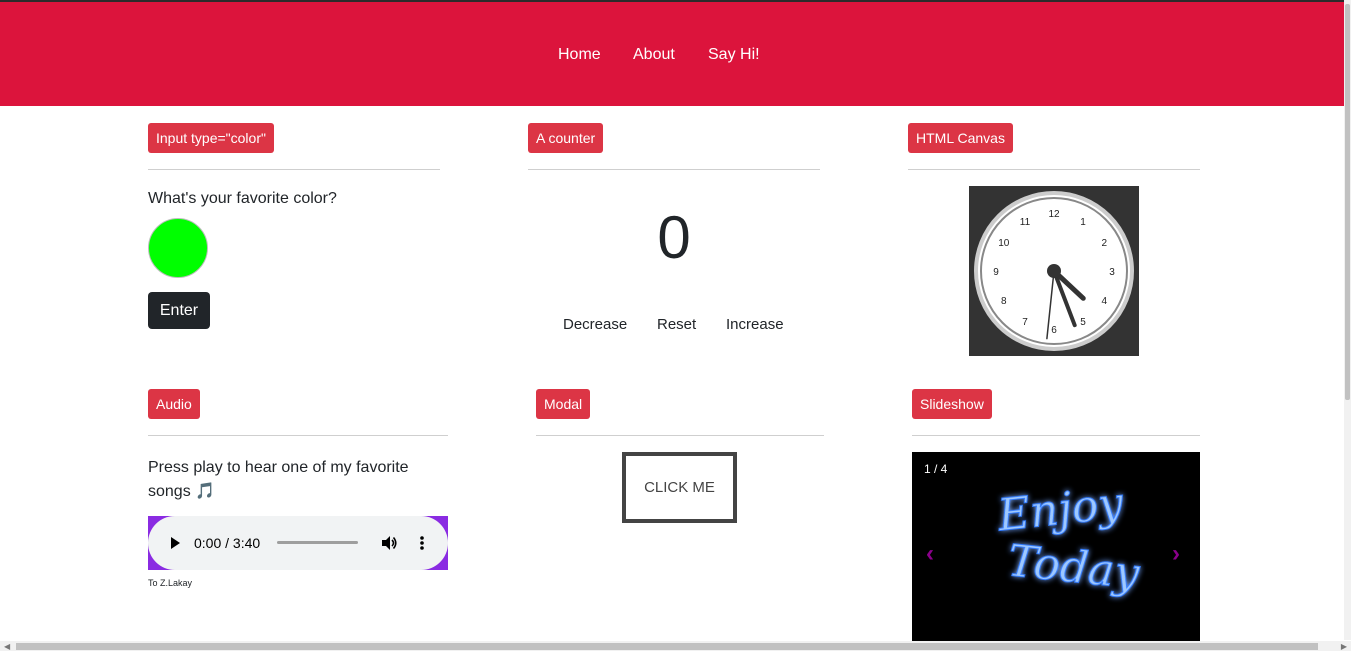  What do you see at coordinates (317, 542) in the screenshot?
I see `audio-seek-slider` at bounding box center [317, 542].